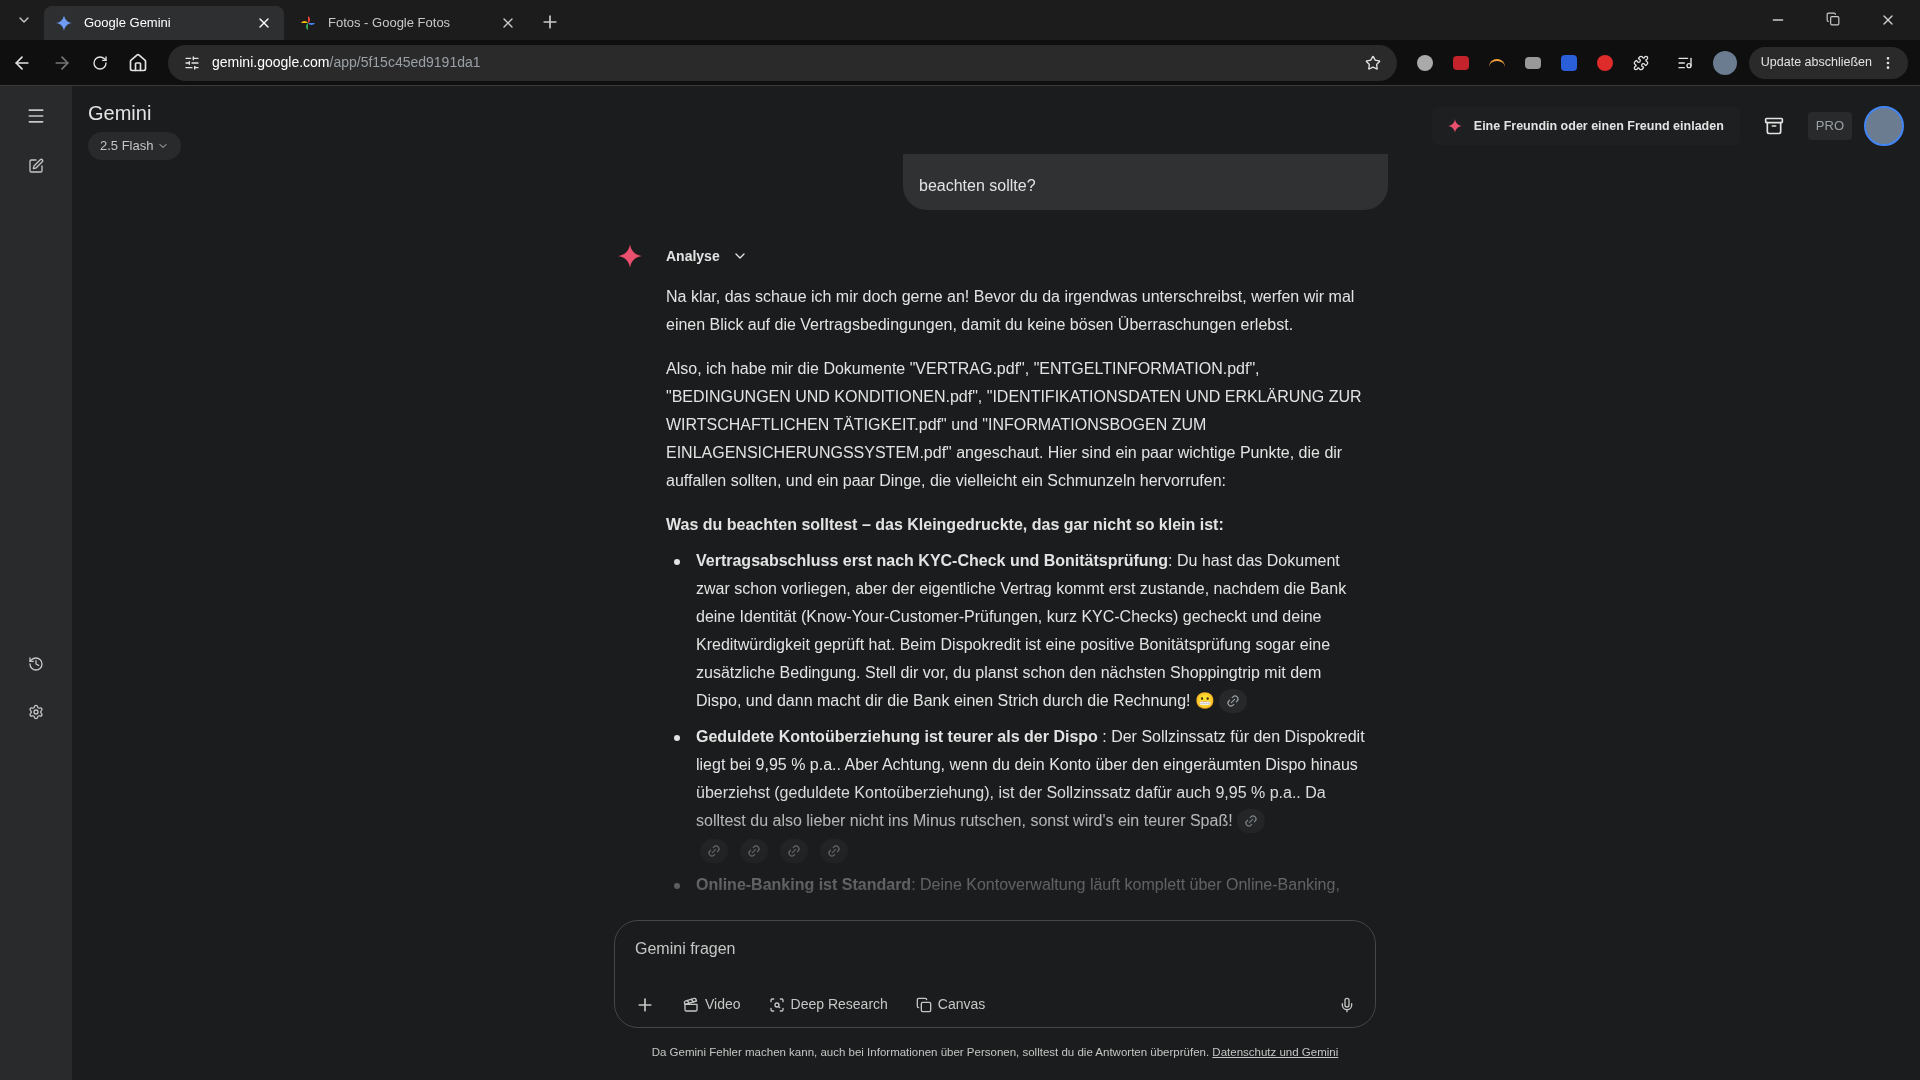  Describe the element at coordinates (995, 949) in the screenshot. I see `prompt-input: Gemini fragen` at that location.